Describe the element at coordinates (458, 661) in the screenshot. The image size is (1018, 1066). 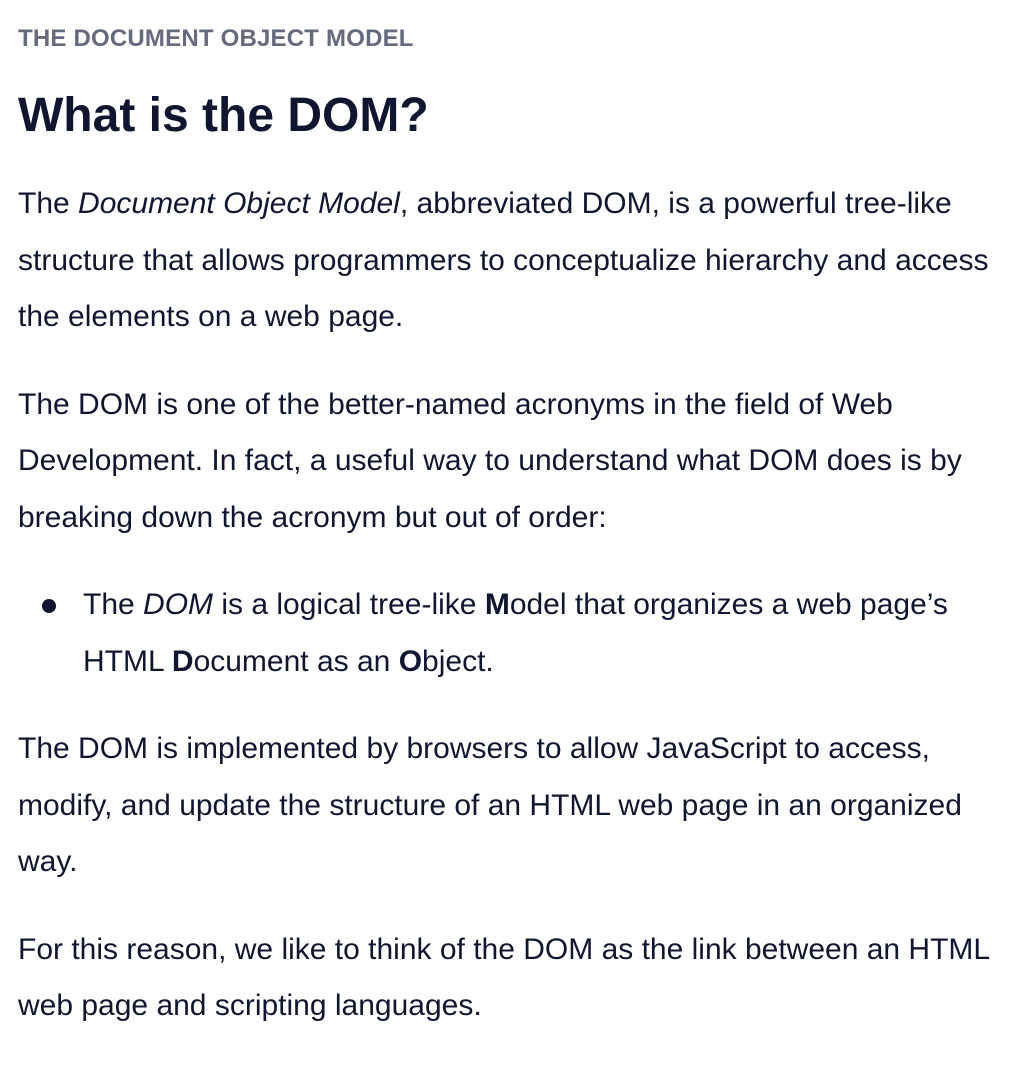
I see `text-run: bject.` at that location.